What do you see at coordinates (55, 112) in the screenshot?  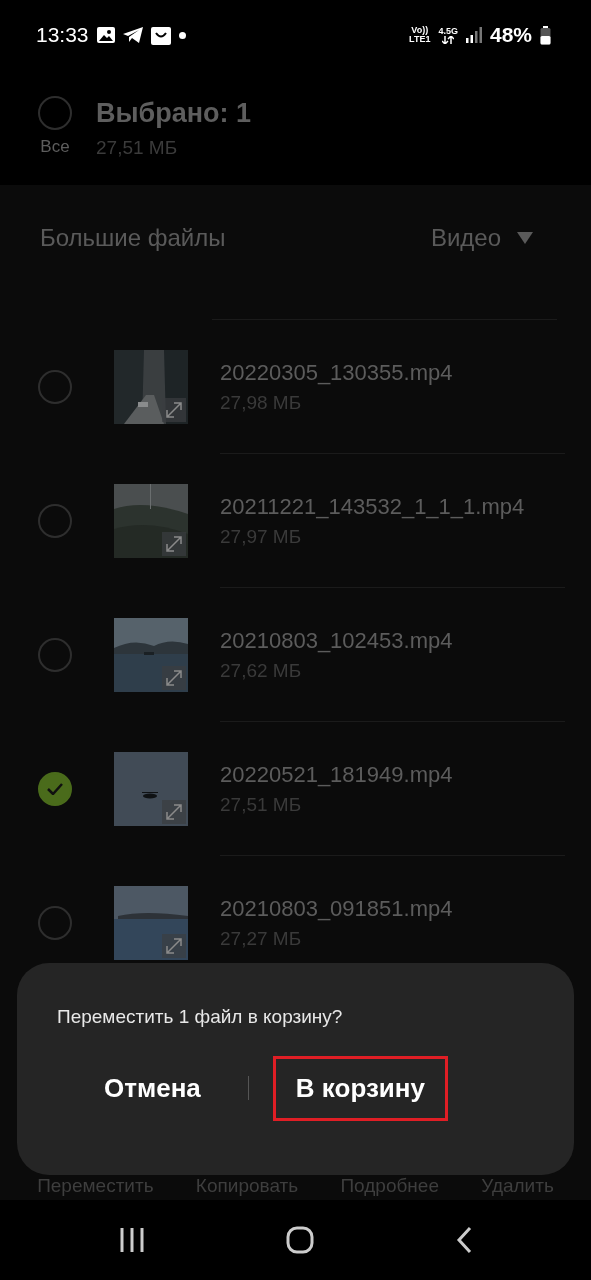 I see `select-all-checkbox` at bounding box center [55, 112].